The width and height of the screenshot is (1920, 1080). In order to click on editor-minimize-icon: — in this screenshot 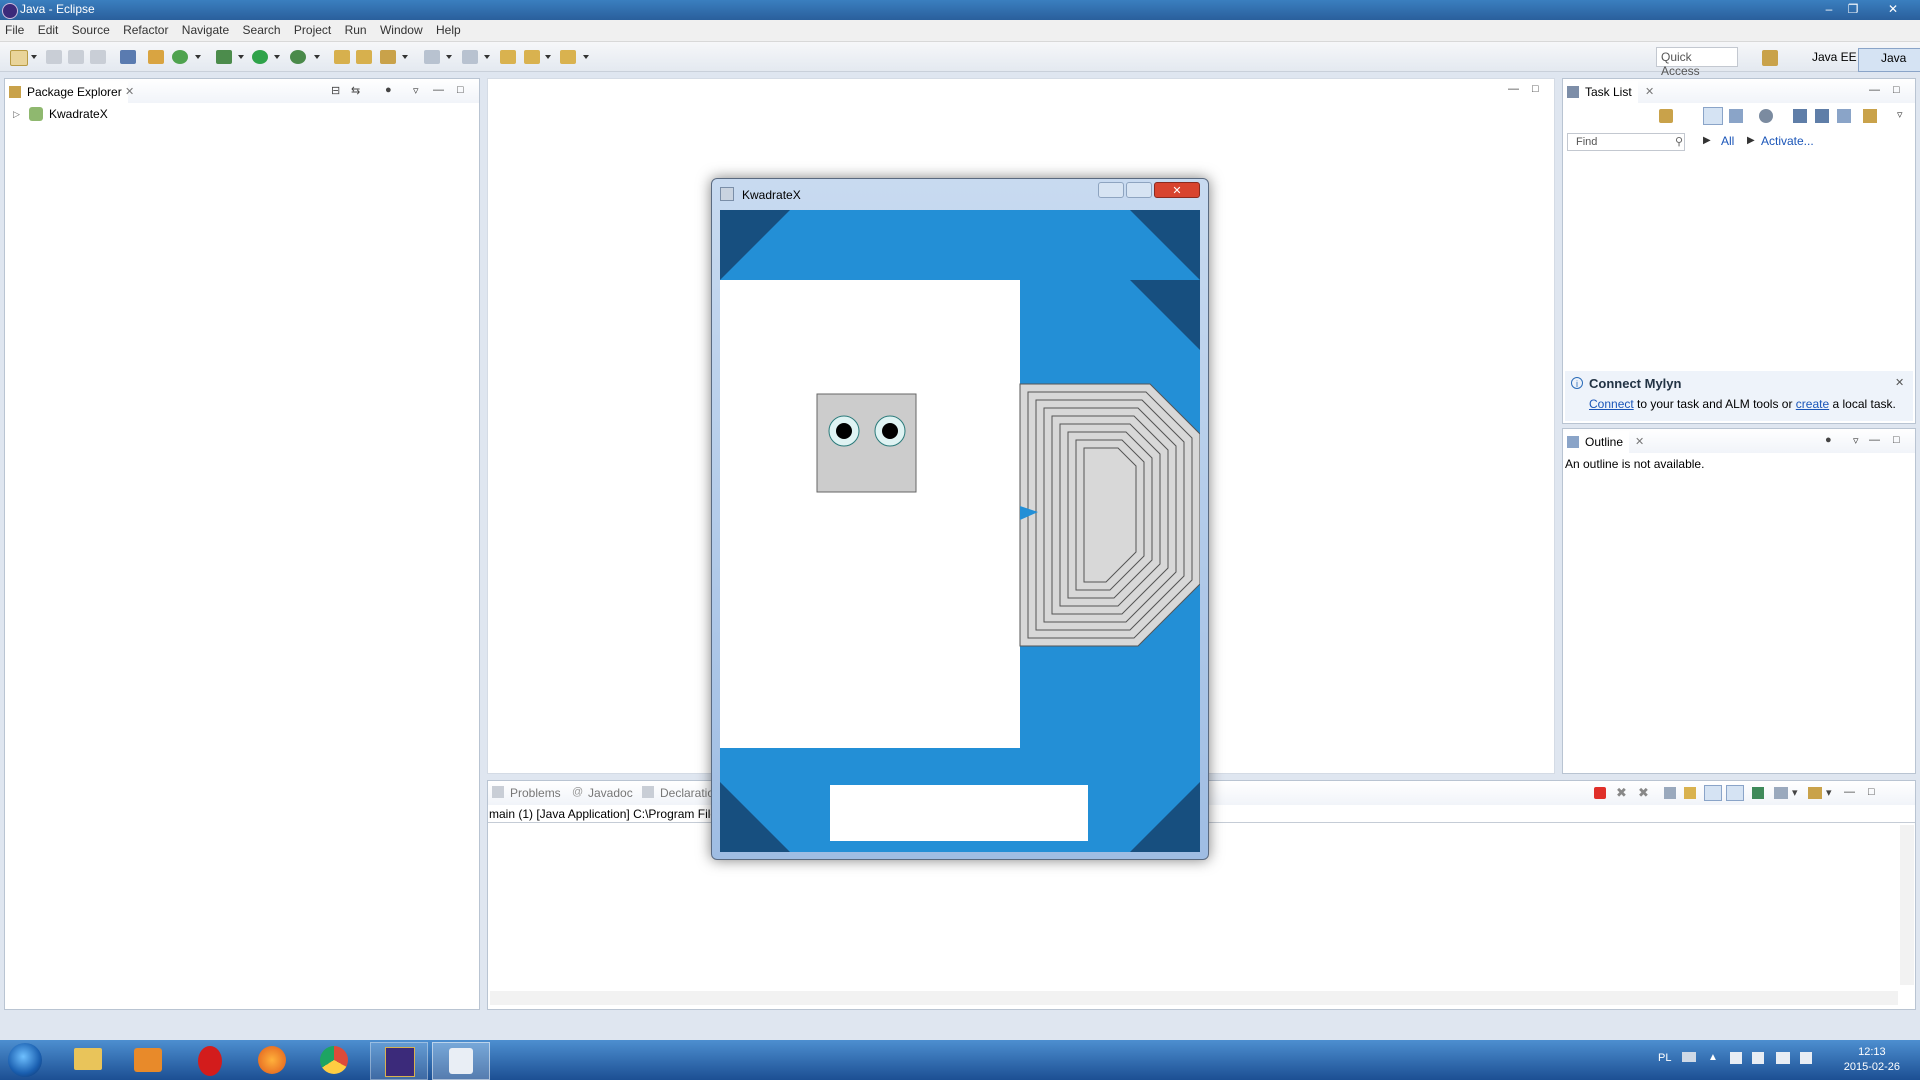, I will do `click(1513, 89)`.